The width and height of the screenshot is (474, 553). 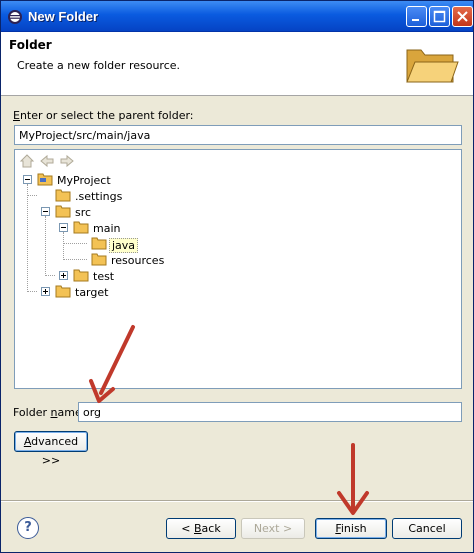 I want to click on back-button: < Back, so click(x=201, y=528).